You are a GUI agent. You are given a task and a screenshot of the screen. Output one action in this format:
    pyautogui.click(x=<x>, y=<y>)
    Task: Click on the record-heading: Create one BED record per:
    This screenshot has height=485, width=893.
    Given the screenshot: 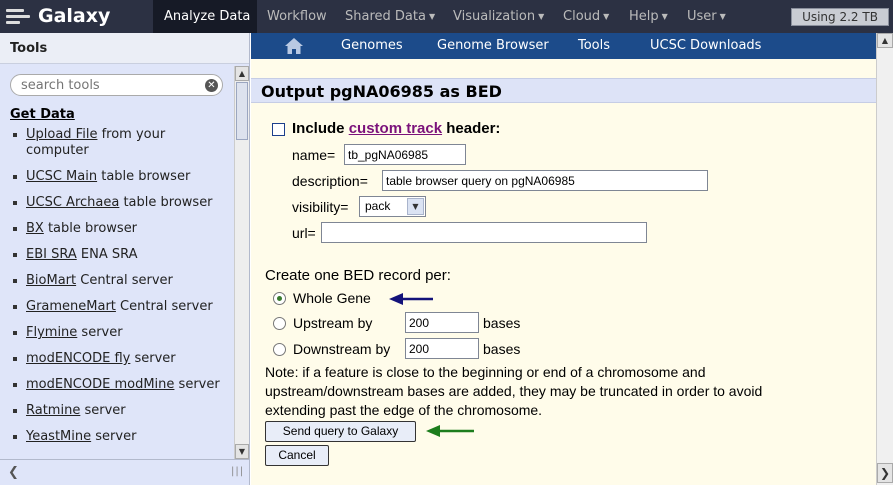 What is the action you would take?
    pyautogui.click(x=358, y=275)
    